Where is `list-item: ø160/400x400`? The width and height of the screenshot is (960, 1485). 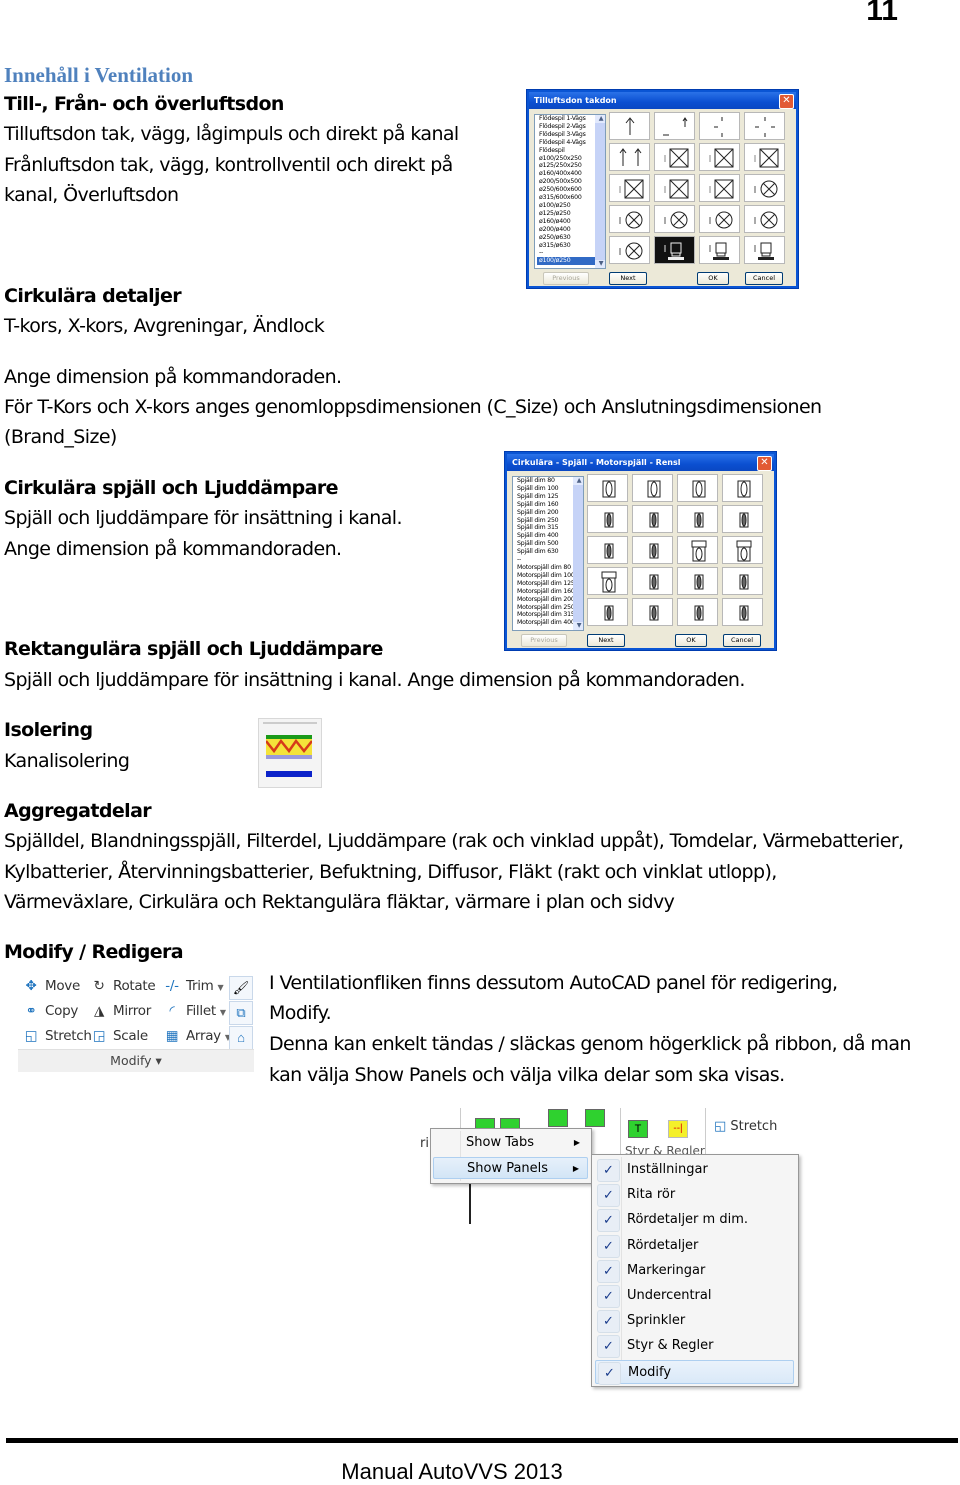 list-item: ø160/400x400 is located at coordinates (567, 174).